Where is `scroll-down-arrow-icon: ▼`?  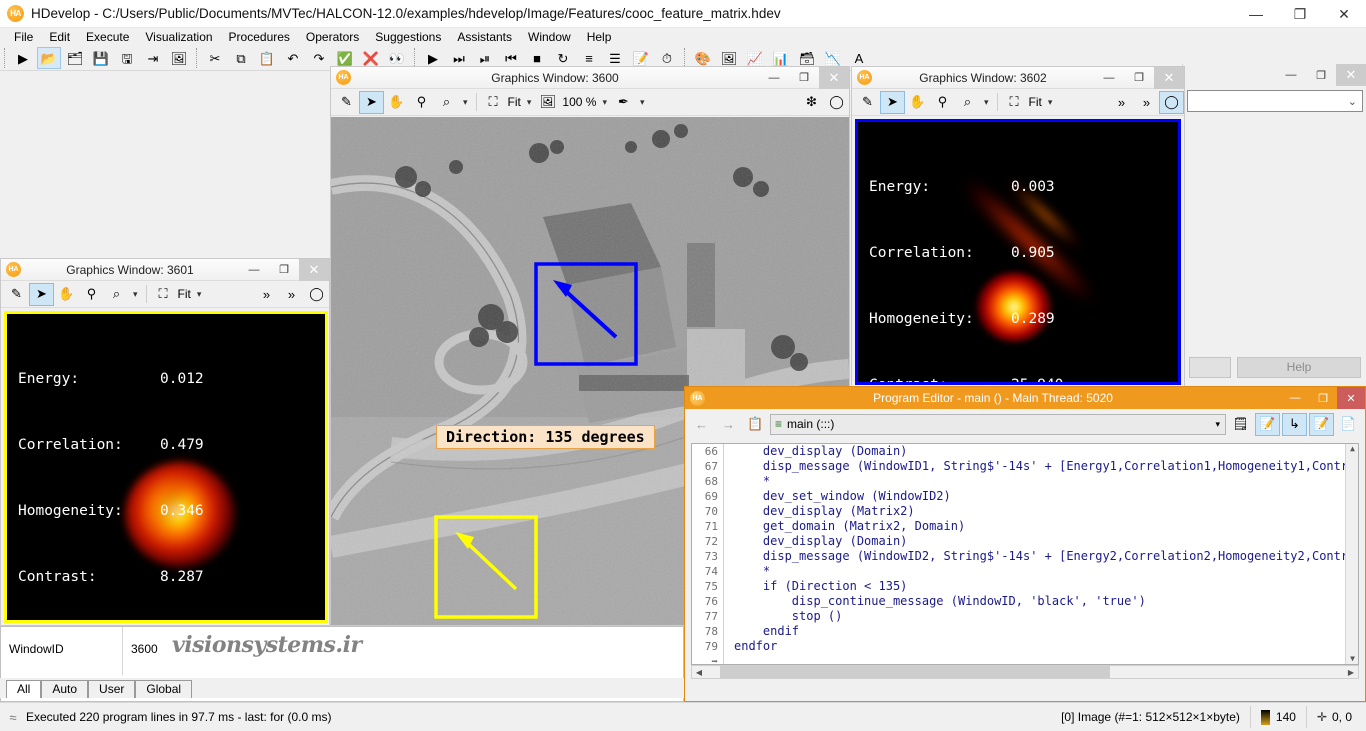 scroll-down-arrow-icon: ▼ is located at coordinates (1352, 659).